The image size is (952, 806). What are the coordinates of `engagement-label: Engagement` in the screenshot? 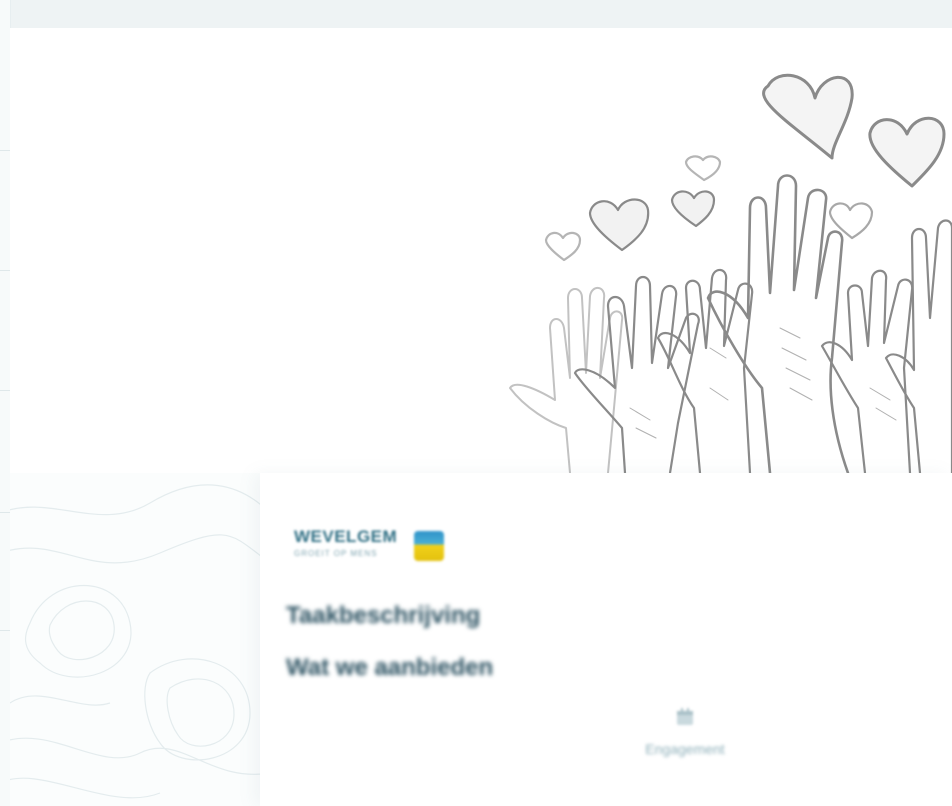 It's located at (685, 749).